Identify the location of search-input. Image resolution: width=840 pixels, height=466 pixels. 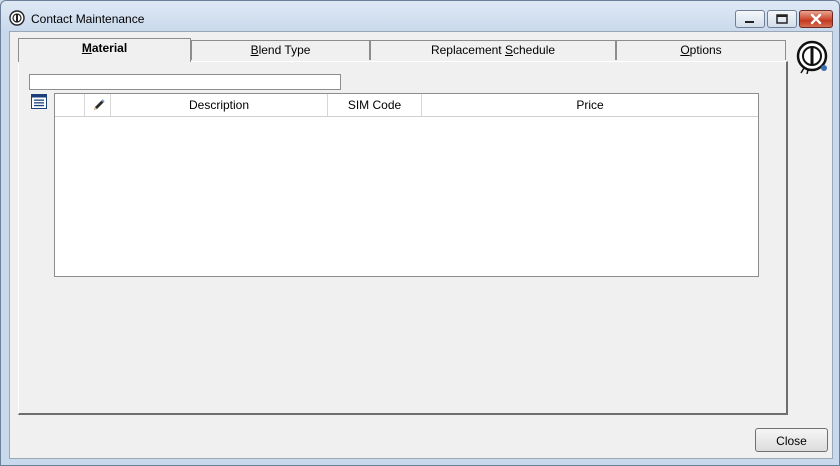
(185, 82).